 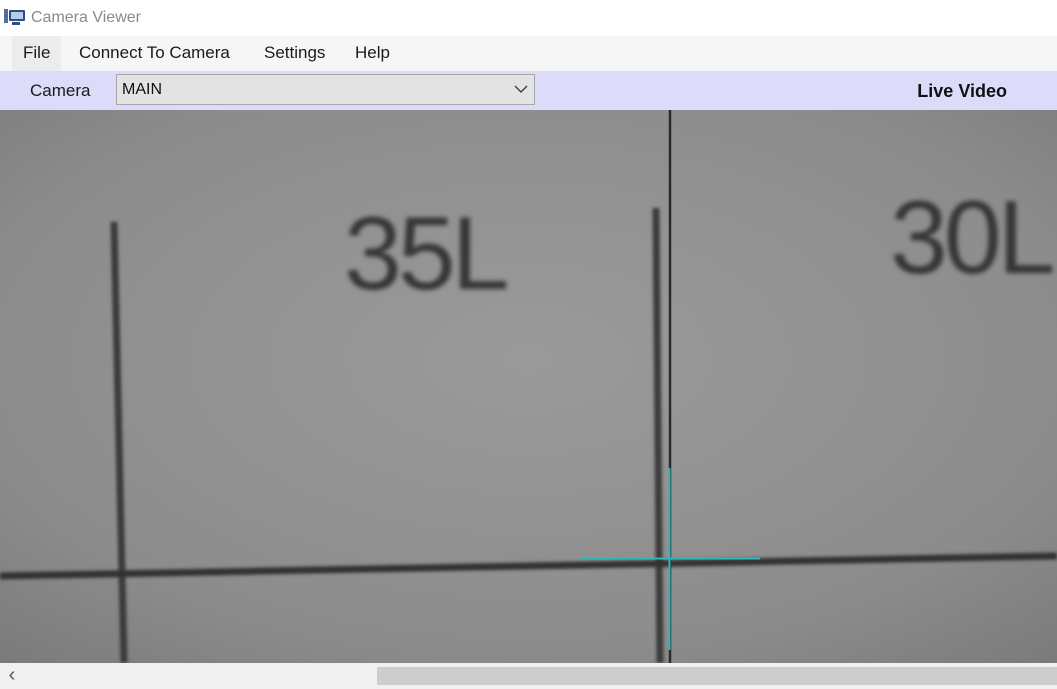 What do you see at coordinates (325, 89) in the screenshot?
I see `camera-select: MAIN` at bounding box center [325, 89].